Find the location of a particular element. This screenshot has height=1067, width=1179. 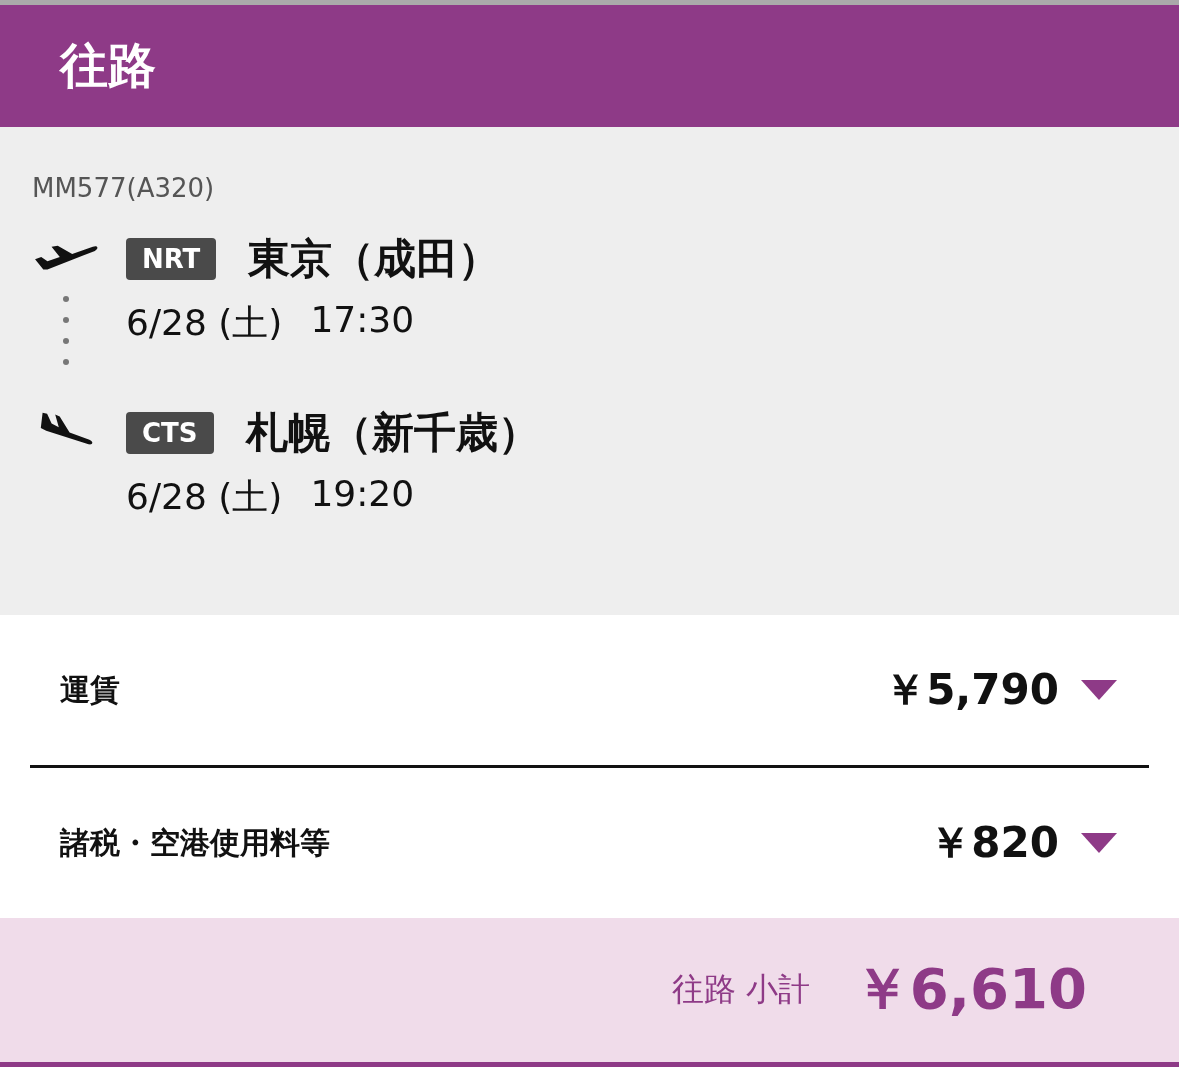

fare-amount: ￥5,790 is located at coordinates (971, 690).